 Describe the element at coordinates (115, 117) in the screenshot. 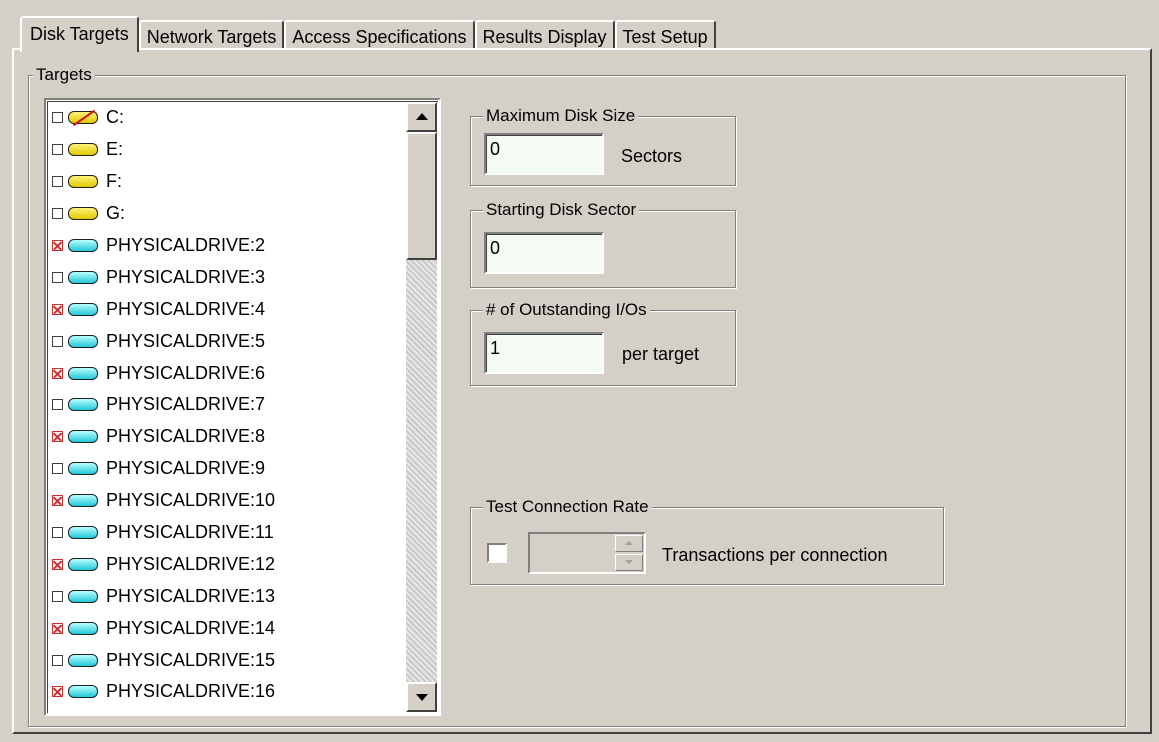

I see `target-label: C:` at that location.